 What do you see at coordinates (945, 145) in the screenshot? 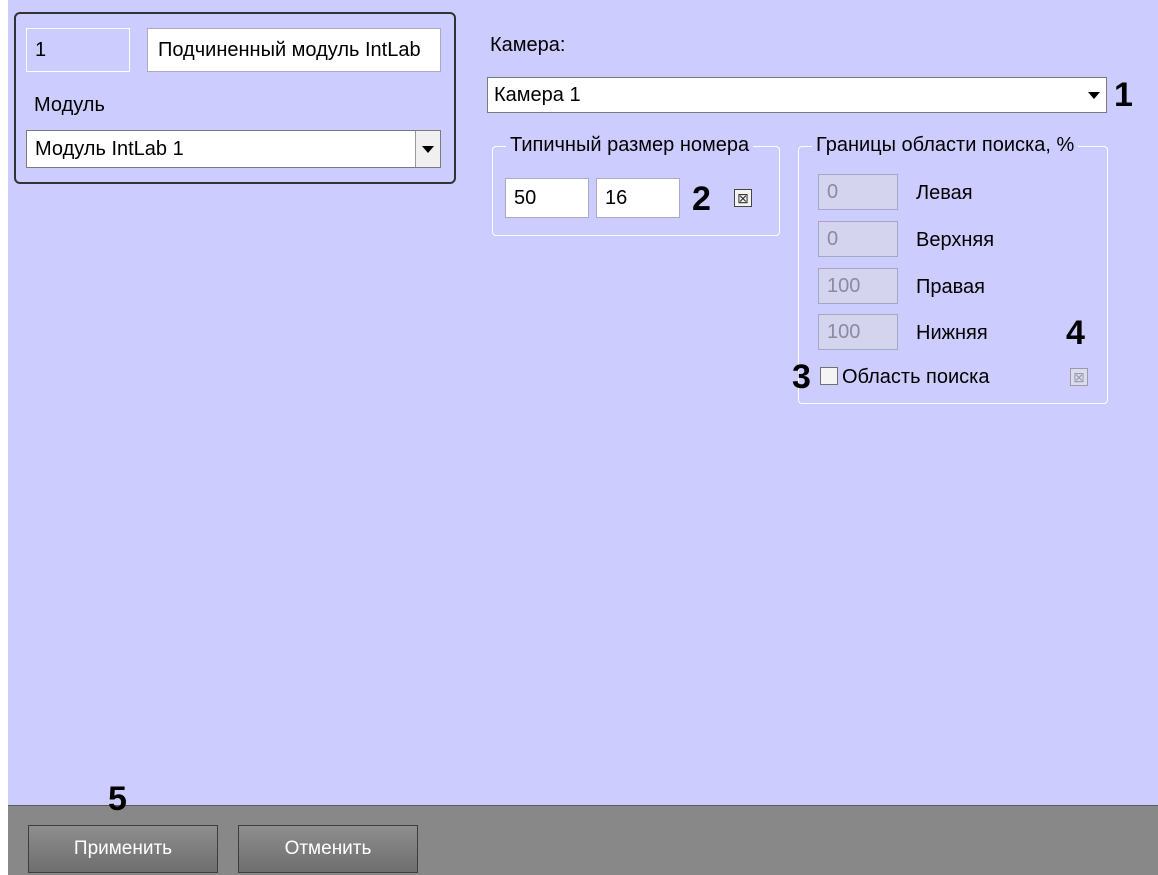
I see `search-area-title: Границы области поиска, %` at bounding box center [945, 145].